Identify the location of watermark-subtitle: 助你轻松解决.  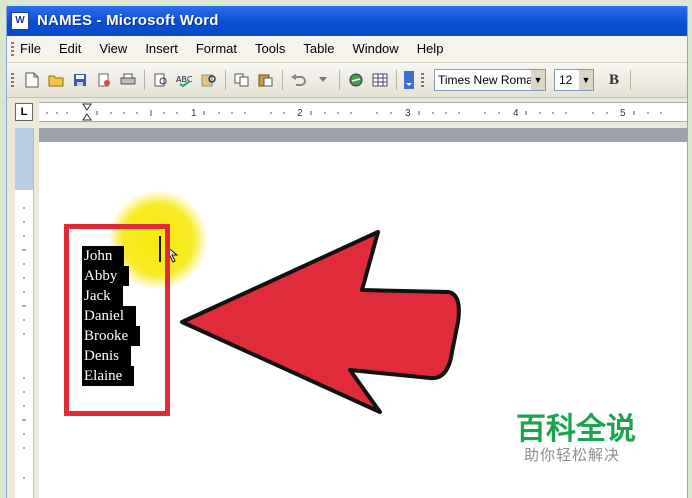
(572, 455).